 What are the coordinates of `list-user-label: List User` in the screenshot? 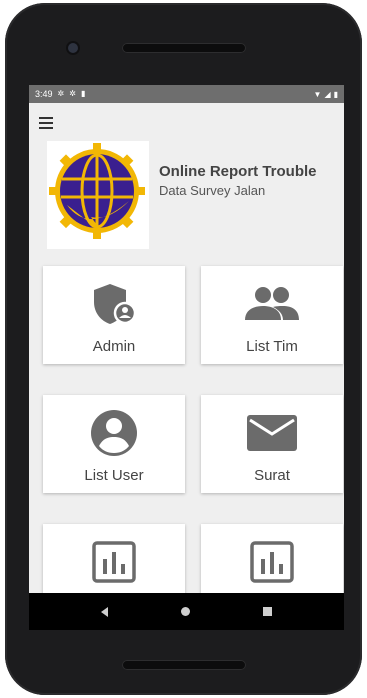 It's located at (114, 475).